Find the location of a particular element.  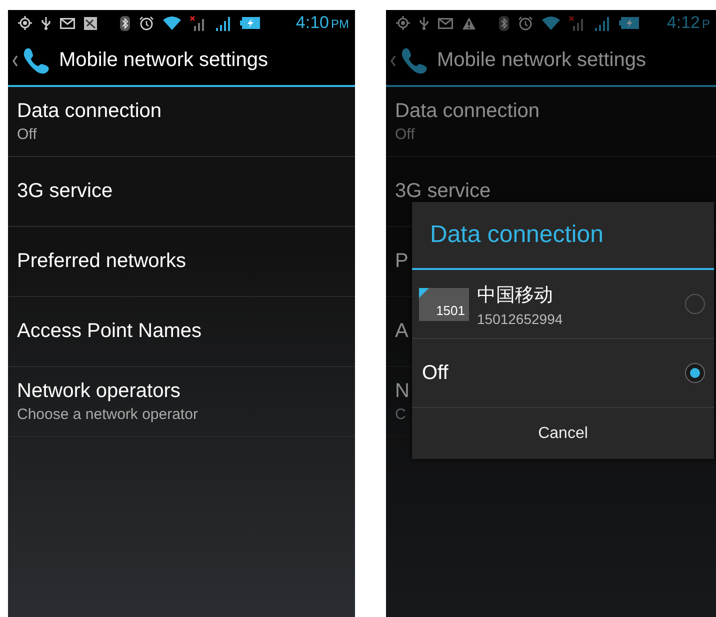

item-title: Access Point Names is located at coordinates (110, 331).